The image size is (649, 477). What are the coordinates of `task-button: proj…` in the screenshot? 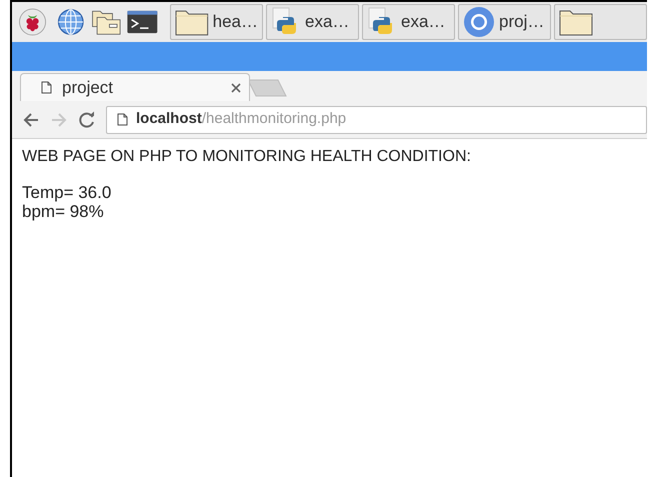 It's located at (504, 22).